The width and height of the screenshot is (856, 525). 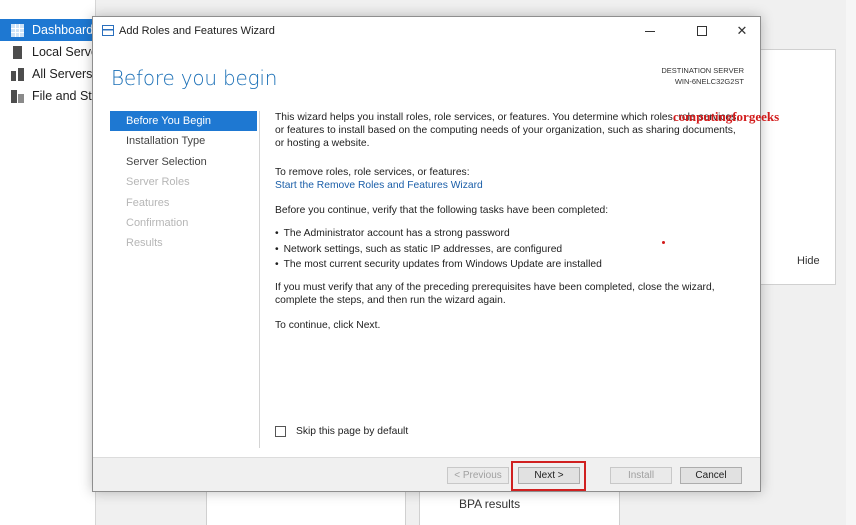 I want to click on destination-server-name: WIN-6NELC32G2ST, so click(x=709, y=81).